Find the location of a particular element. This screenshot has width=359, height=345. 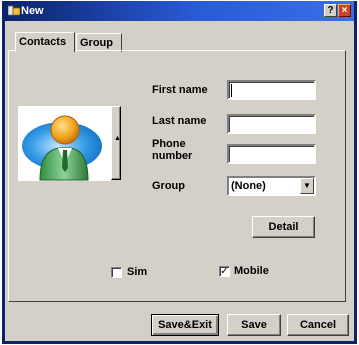

save-button: Save is located at coordinates (254, 325).